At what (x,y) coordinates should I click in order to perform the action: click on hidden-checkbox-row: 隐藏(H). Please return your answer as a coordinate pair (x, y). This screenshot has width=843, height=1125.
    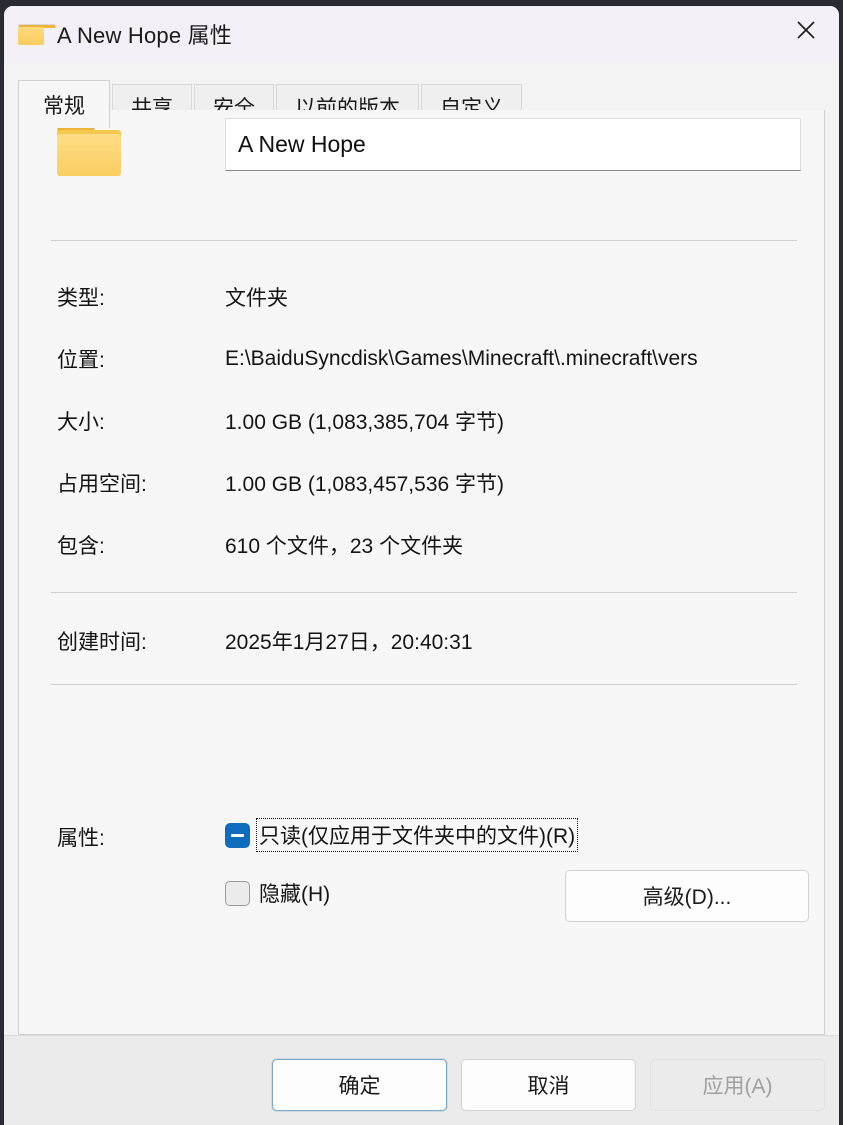
    Looking at the image, I should click on (278, 893).